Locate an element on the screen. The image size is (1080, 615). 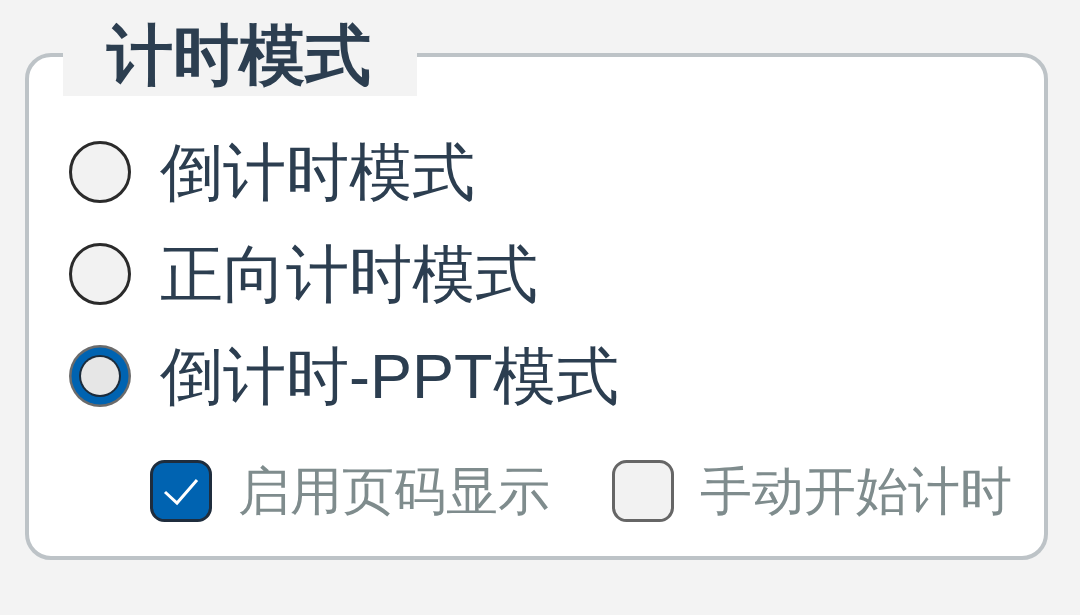
radio-label: 倒计时-PPT模式 is located at coordinates (389, 376).